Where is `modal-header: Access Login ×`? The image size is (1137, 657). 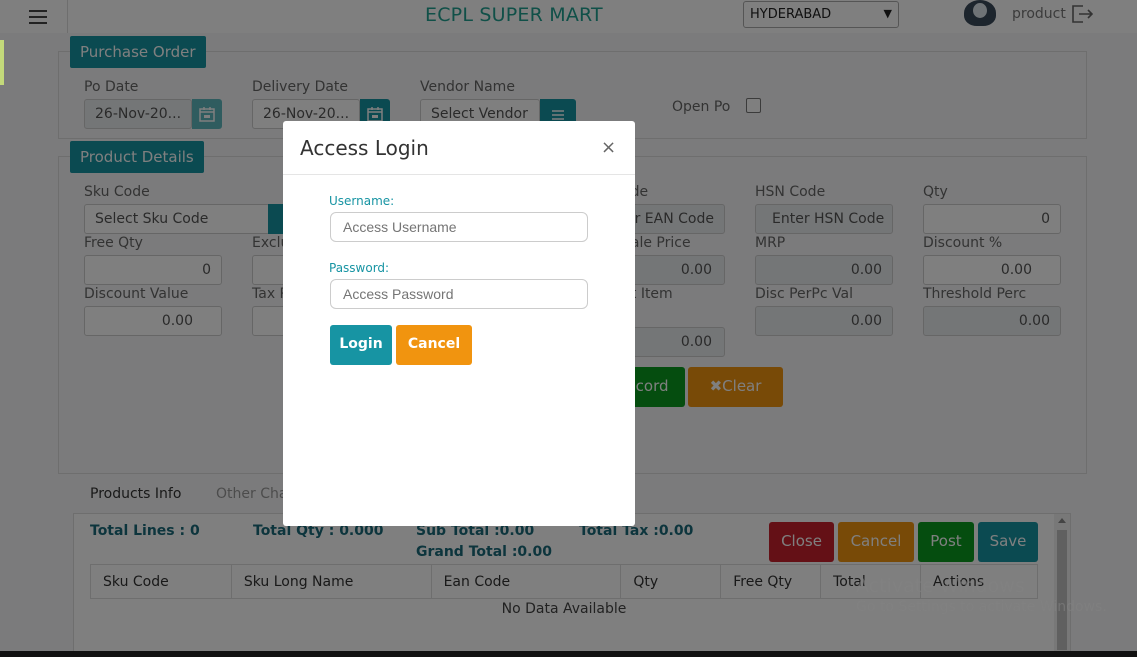 modal-header: Access Login × is located at coordinates (459, 148).